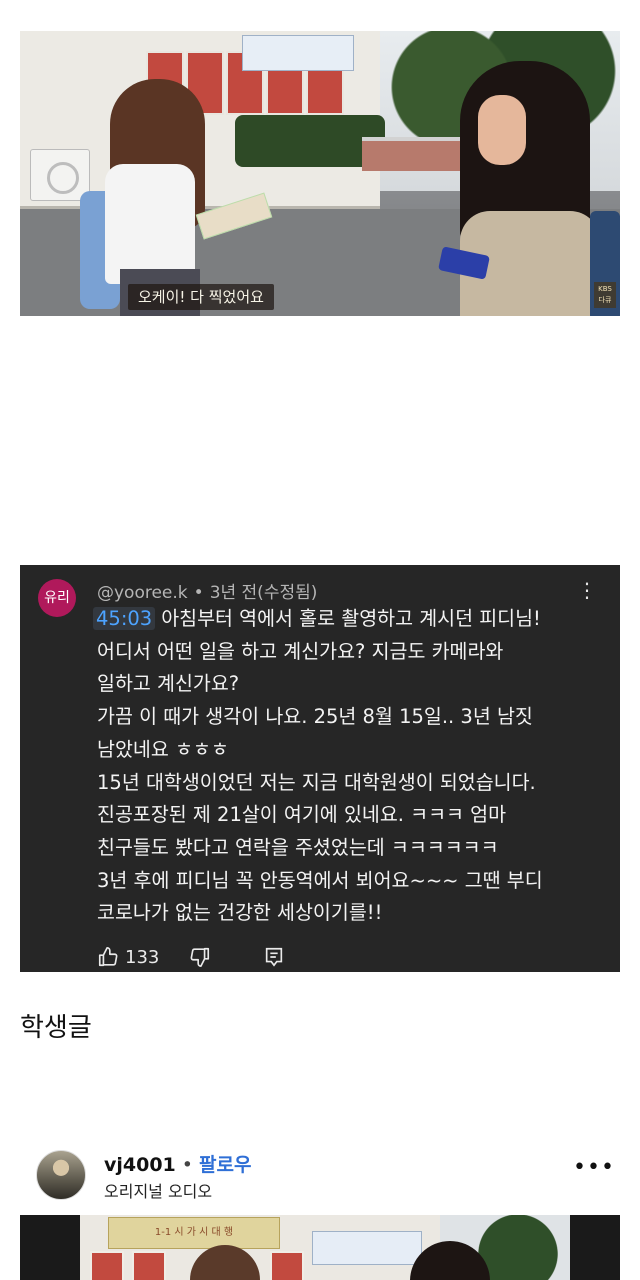  I want to click on more-options-icon: •••, so click(593, 1170).